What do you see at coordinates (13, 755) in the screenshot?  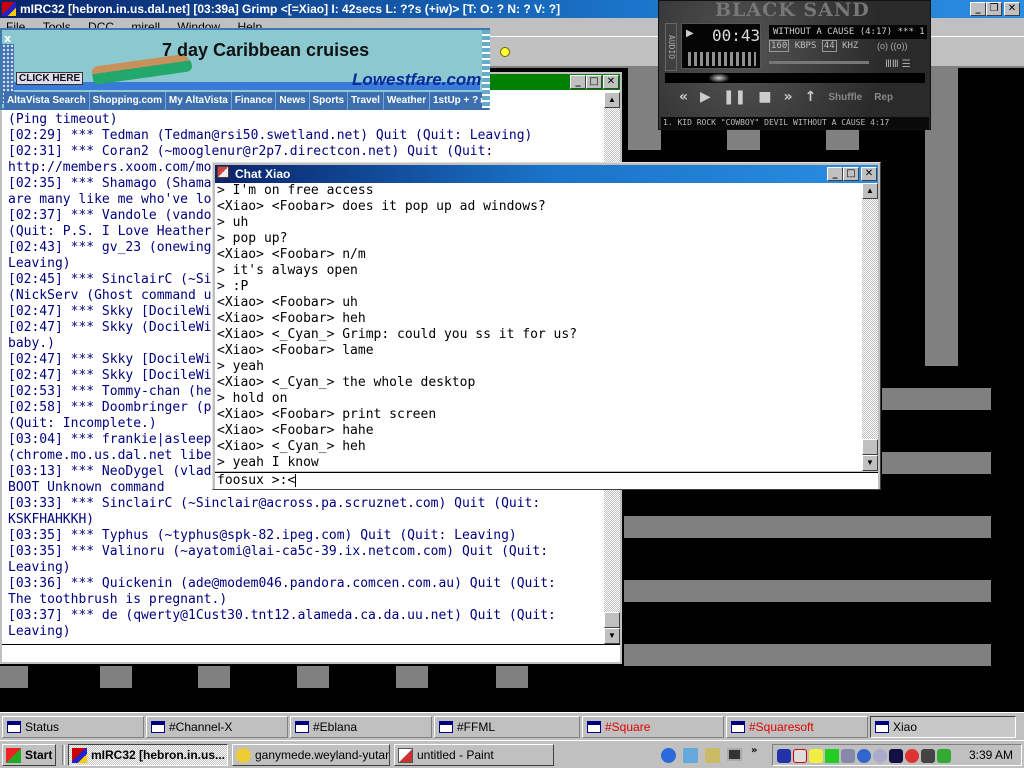 I see `windows-logo-icon` at bounding box center [13, 755].